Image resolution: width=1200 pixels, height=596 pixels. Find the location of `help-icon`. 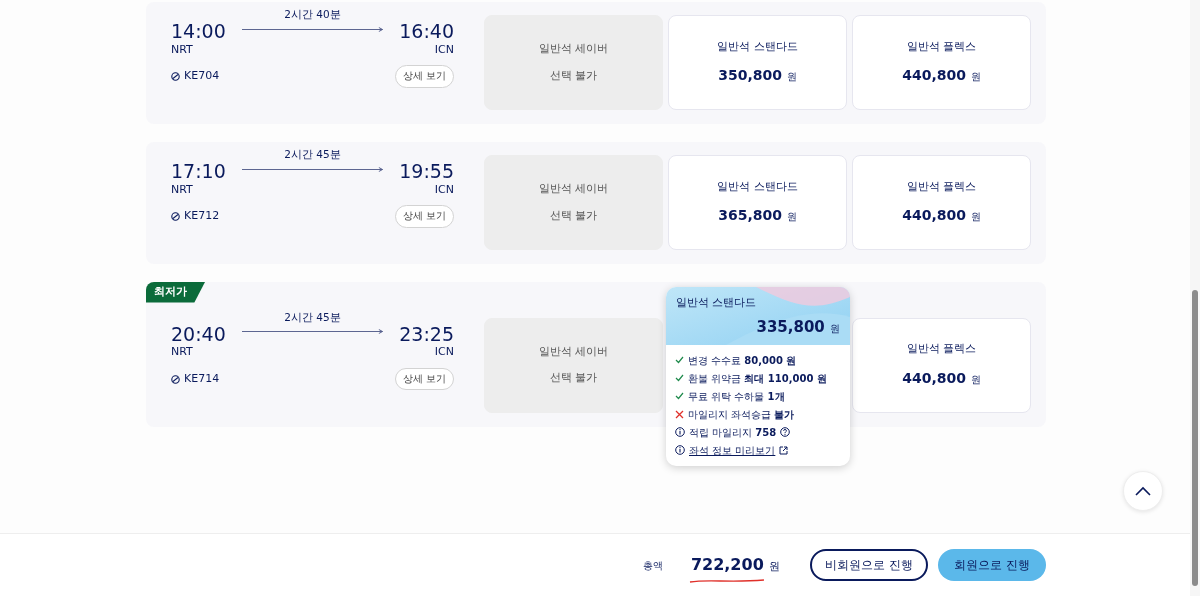

help-icon is located at coordinates (785, 432).